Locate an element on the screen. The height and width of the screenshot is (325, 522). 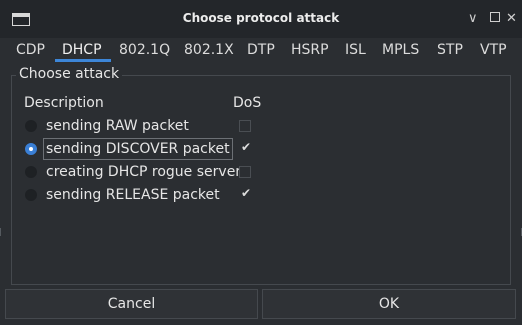
cancel-button: Cancel is located at coordinates (131, 304).